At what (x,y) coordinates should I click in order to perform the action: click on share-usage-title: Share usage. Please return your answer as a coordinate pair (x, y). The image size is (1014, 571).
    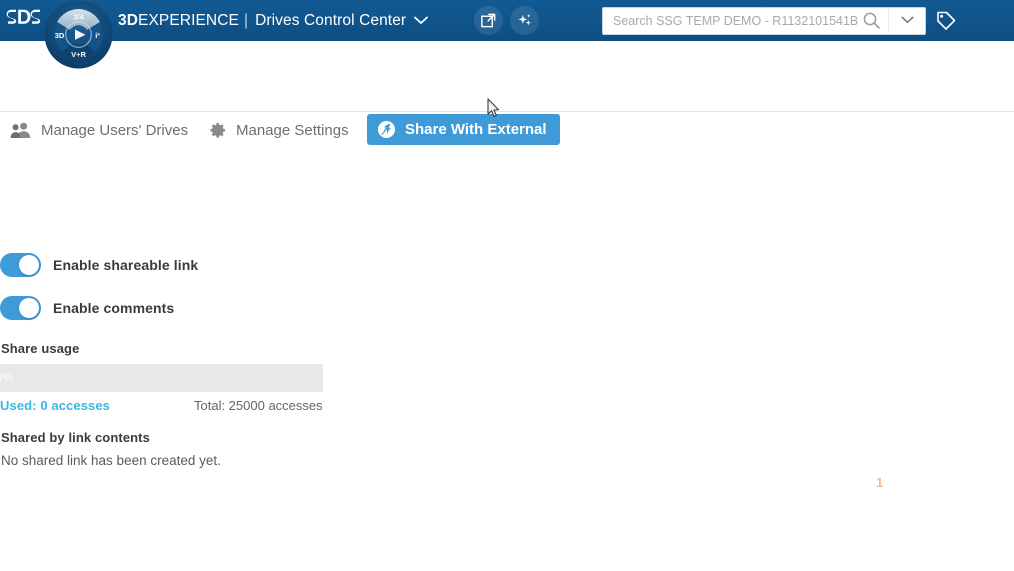
    Looking at the image, I should click on (40, 348).